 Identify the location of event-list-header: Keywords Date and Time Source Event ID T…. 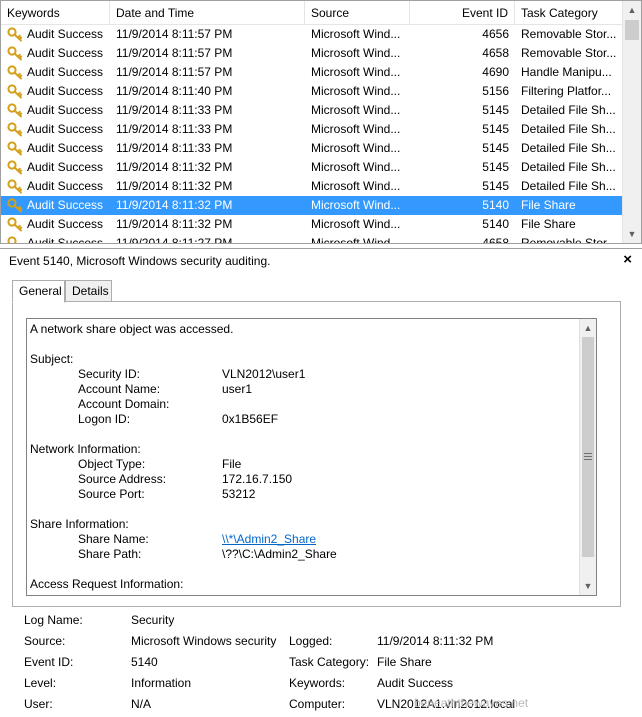
(312, 13).